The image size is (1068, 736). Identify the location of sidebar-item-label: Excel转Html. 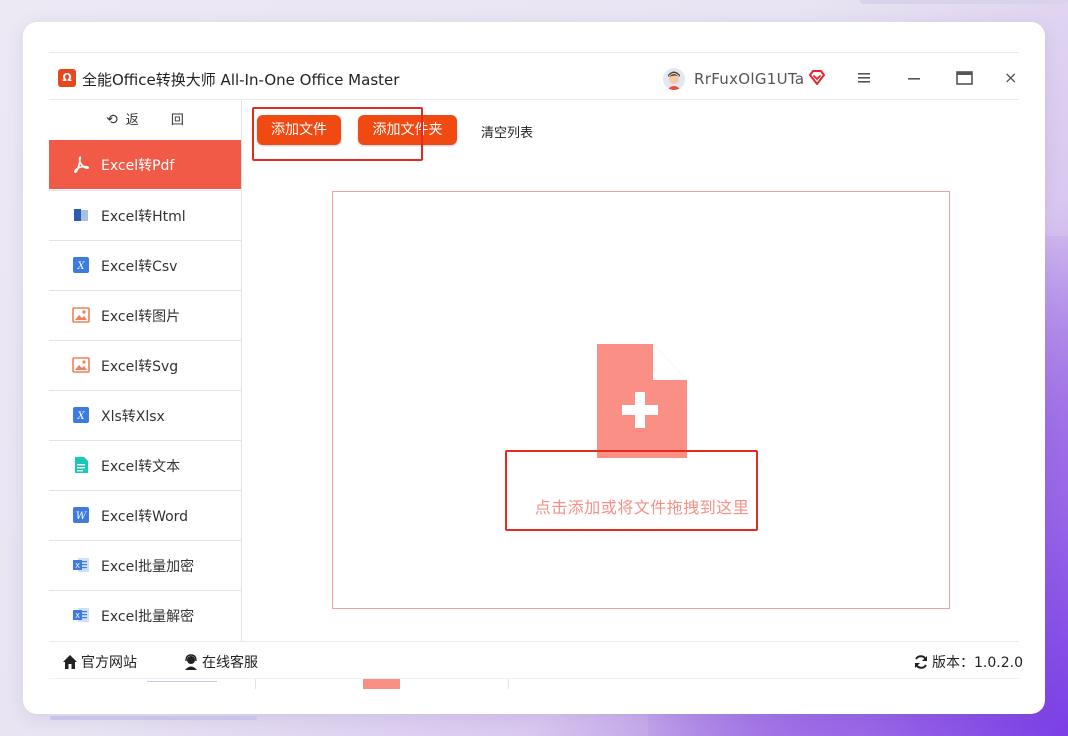
(143, 217).